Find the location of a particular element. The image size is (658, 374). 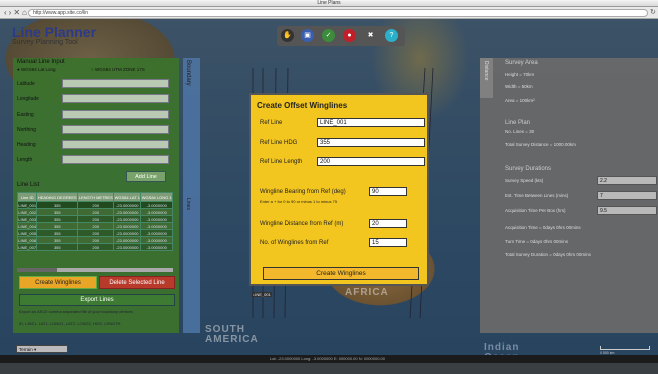

speed-input: 2.2 is located at coordinates (627, 180).